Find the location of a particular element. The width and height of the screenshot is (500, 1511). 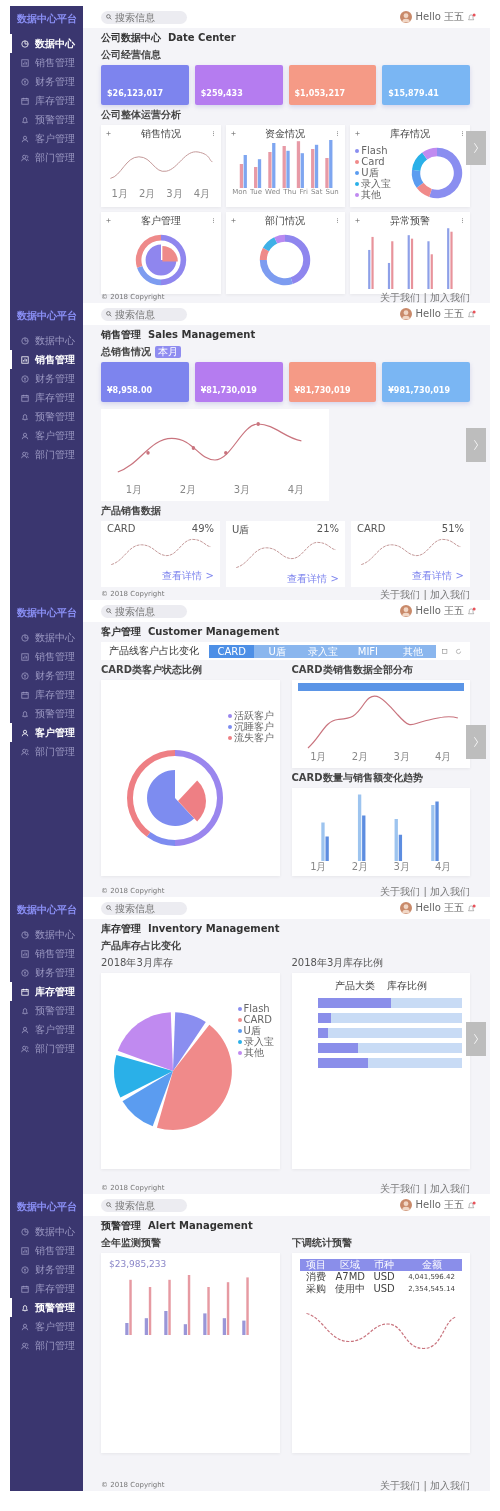

legend-label: 沉睡客户 is located at coordinates (253, 726).